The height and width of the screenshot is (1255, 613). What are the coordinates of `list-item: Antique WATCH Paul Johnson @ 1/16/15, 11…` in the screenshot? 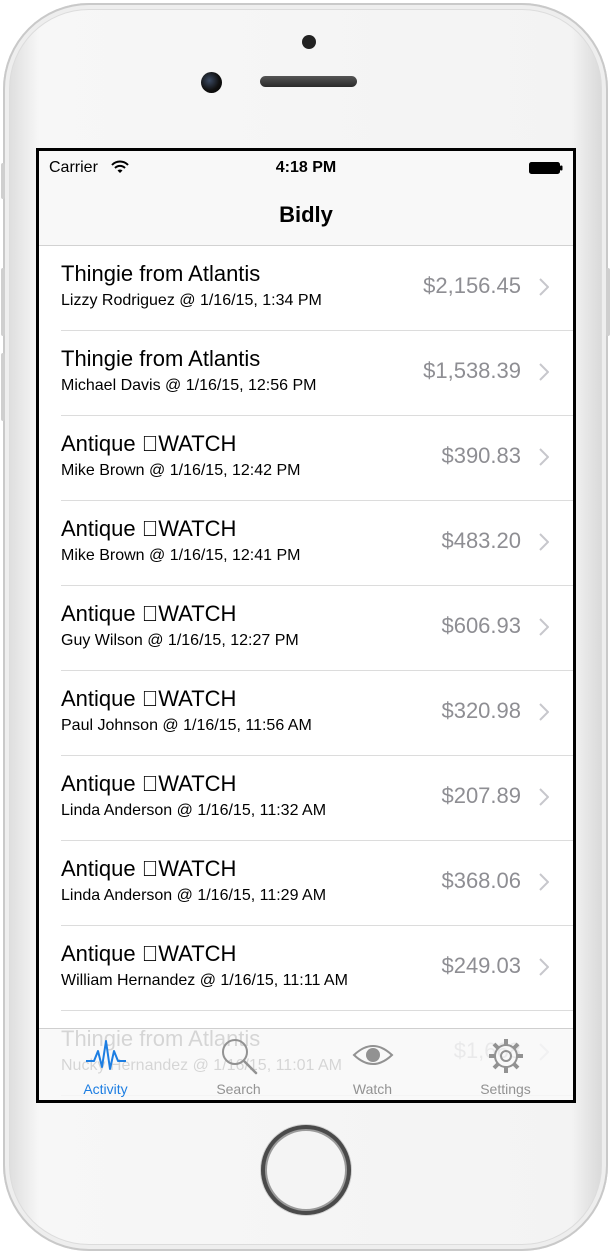 It's located at (306, 713).